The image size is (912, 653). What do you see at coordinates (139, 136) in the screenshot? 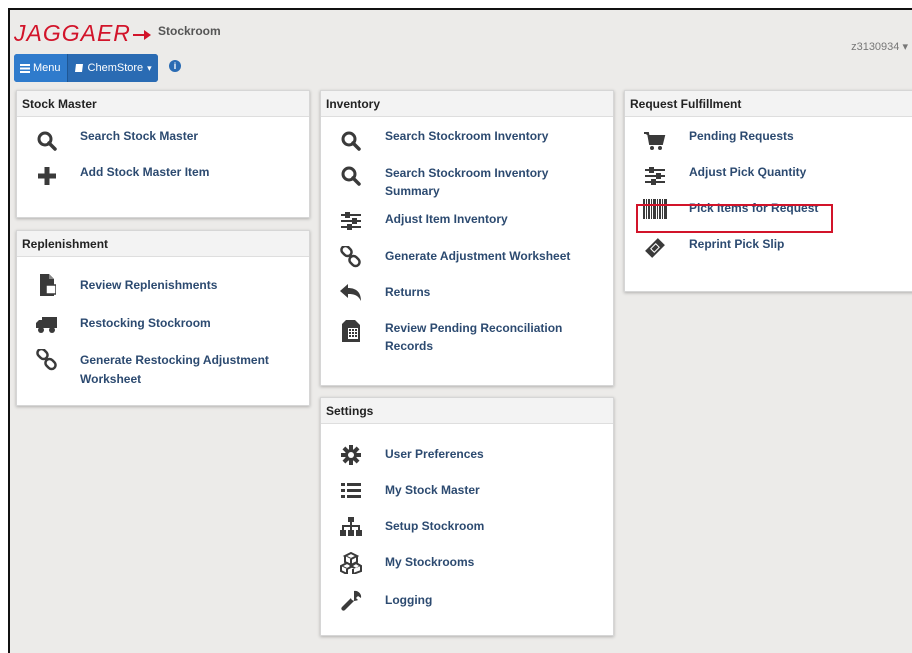
I see `menu-item-label: Search Stock Master` at bounding box center [139, 136].